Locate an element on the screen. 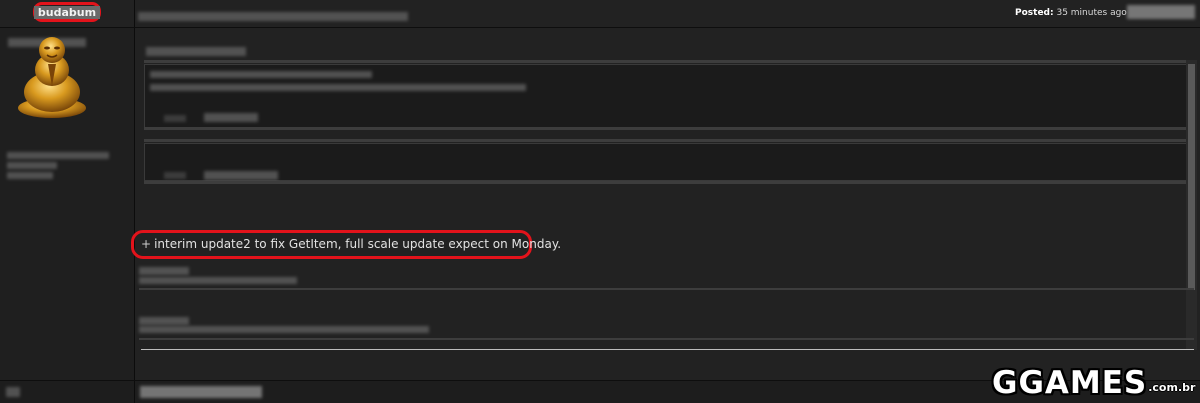 The height and width of the screenshot is (403, 1200). quote-divider is located at coordinates (669, 61).